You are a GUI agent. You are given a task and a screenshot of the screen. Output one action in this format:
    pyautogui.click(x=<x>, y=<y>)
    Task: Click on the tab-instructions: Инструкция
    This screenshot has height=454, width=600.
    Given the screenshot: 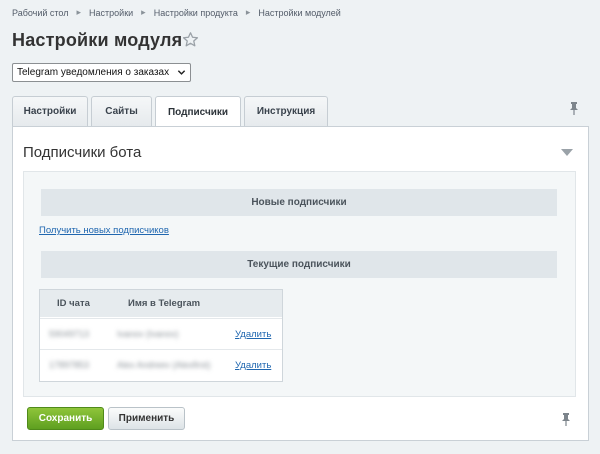 What is the action you would take?
    pyautogui.click(x=286, y=111)
    